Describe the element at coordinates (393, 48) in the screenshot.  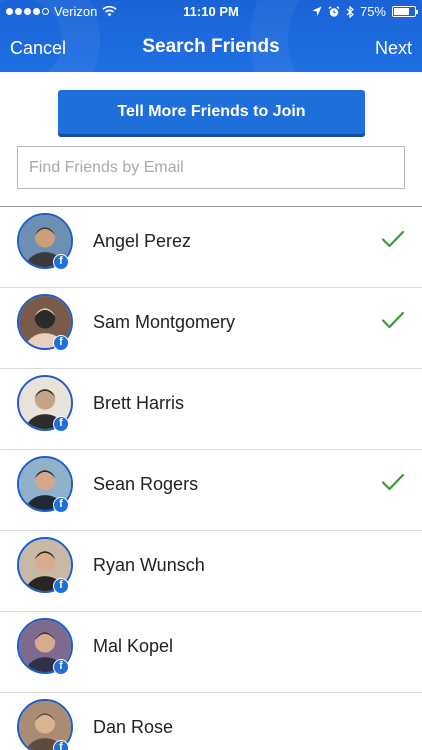
I see `next-button: Next` at that location.